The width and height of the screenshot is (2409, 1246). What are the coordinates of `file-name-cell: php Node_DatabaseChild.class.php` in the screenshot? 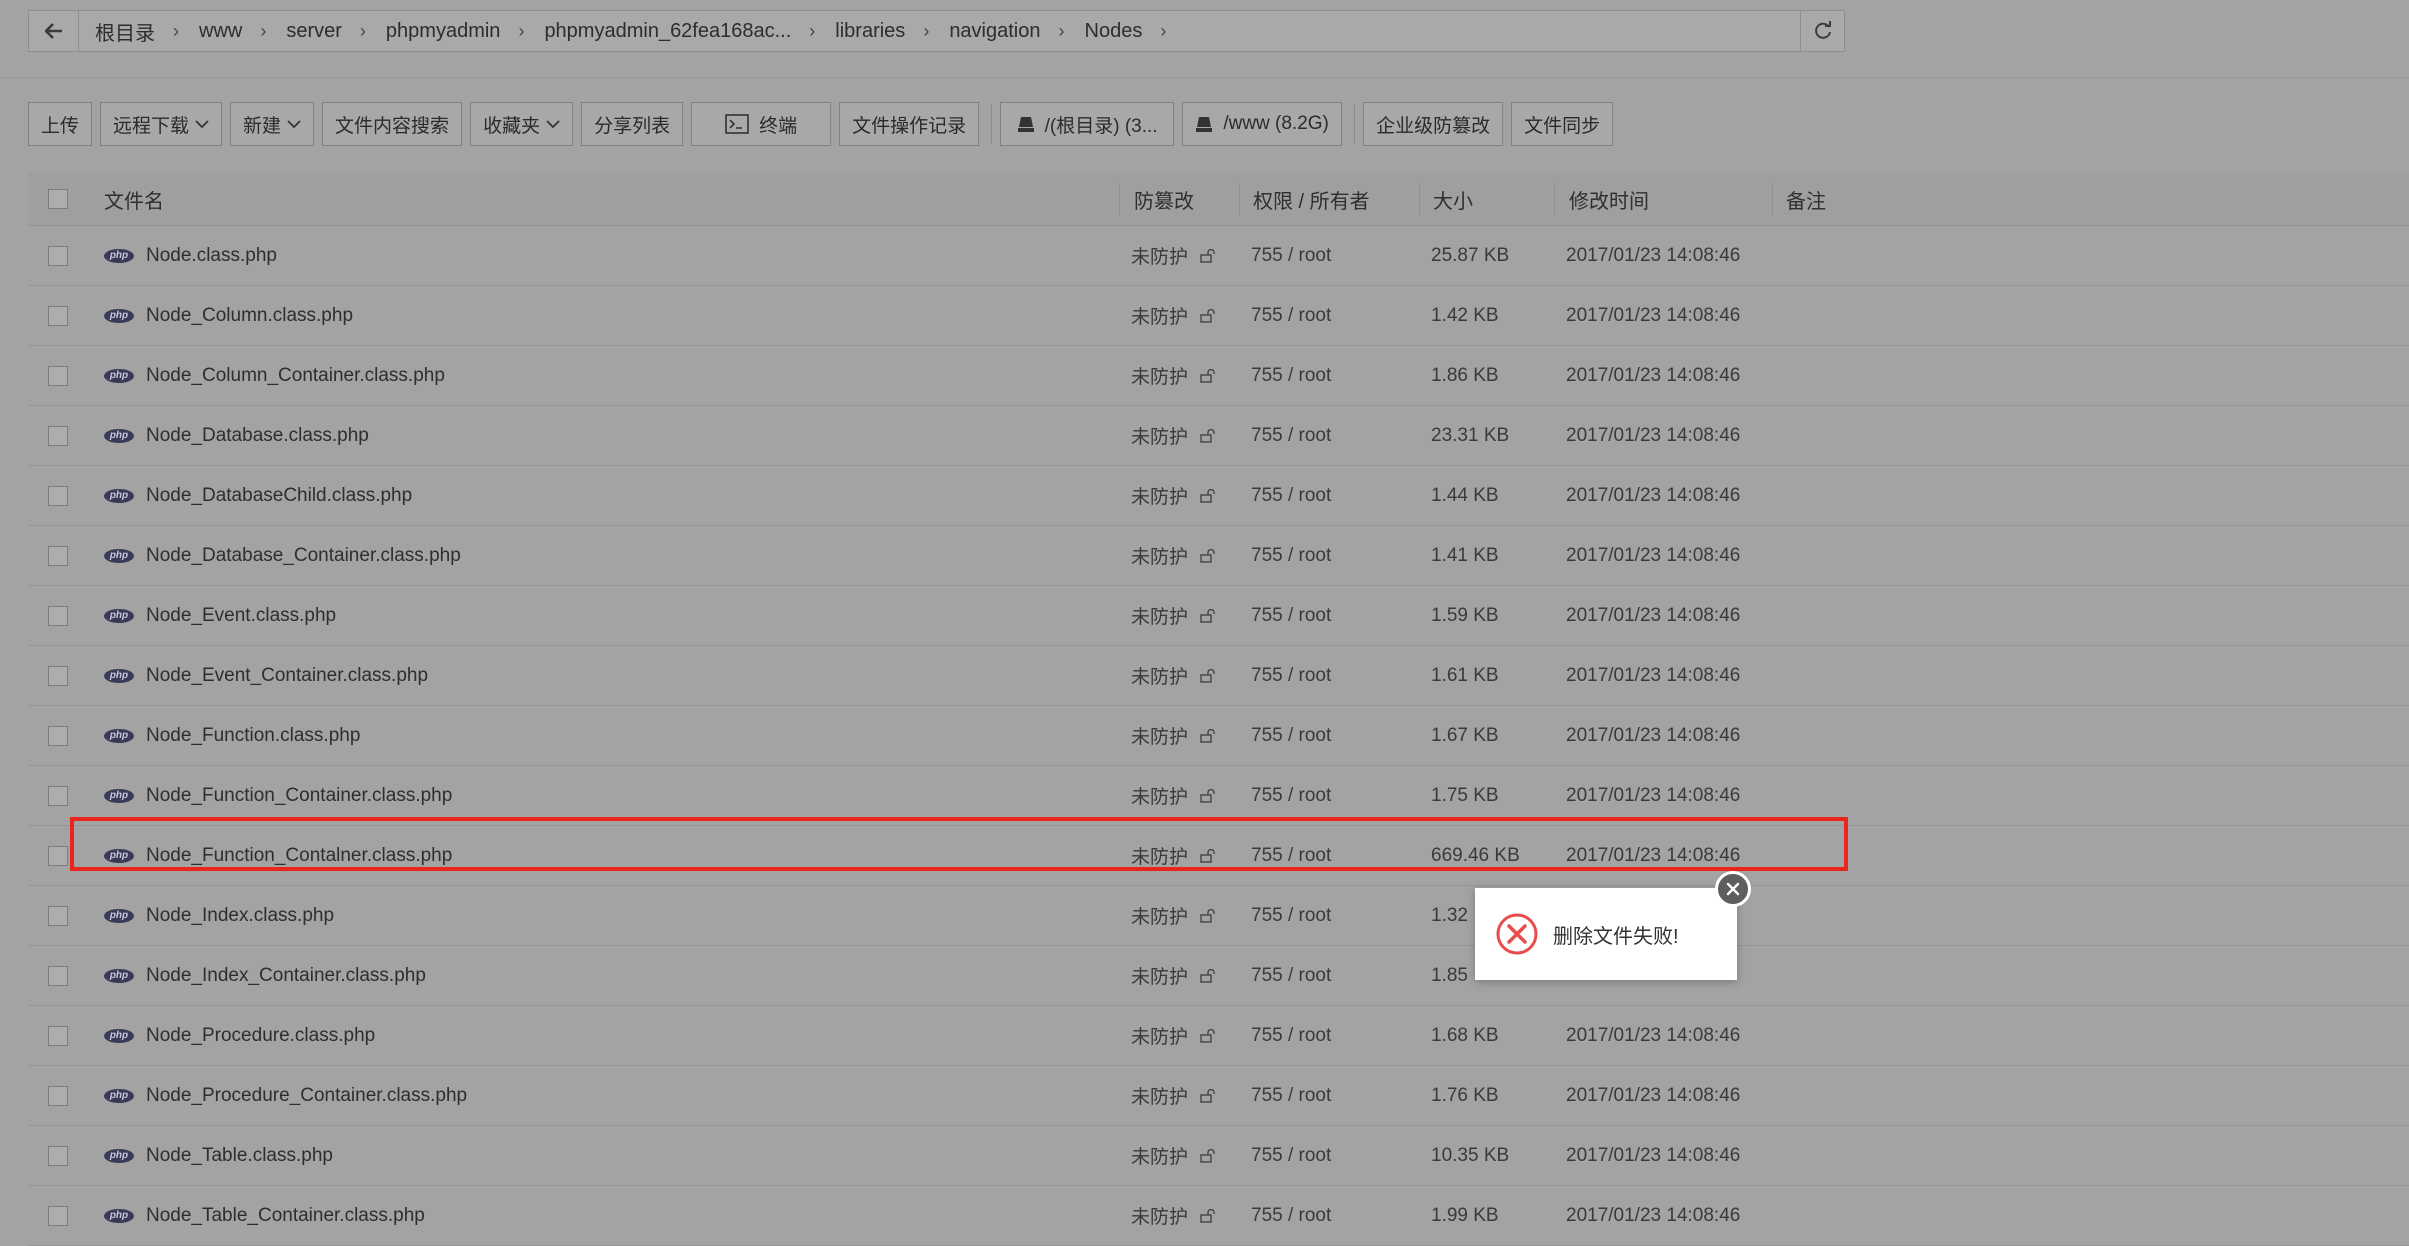 It's located at (258, 495).